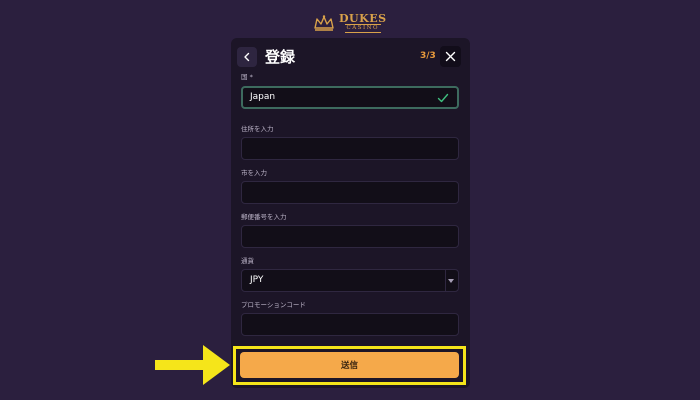 Image resolution: width=700 pixels, height=400 pixels. What do you see at coordinates (192, 365) in the screenshot?
I see `arrow-right-icon` at bounding box center [192, 365].